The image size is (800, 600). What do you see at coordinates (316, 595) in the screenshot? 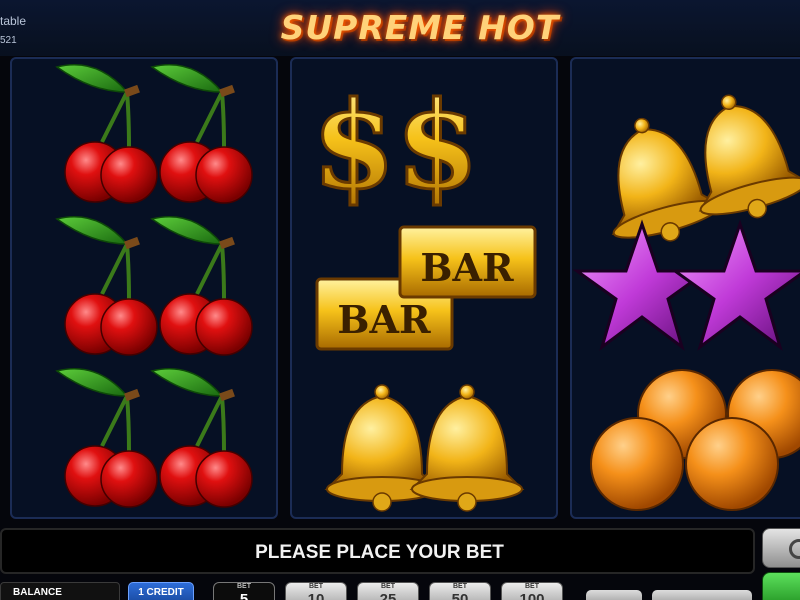
I see `bet-value: 10` at bounding box center [316, 595].